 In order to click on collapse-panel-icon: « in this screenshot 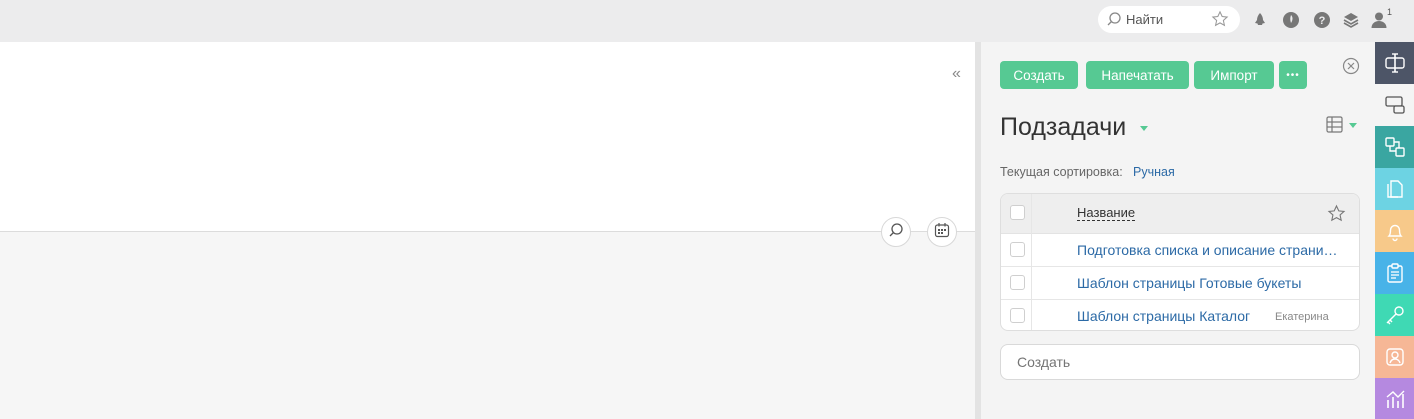, I will do `click(956, 74)`.